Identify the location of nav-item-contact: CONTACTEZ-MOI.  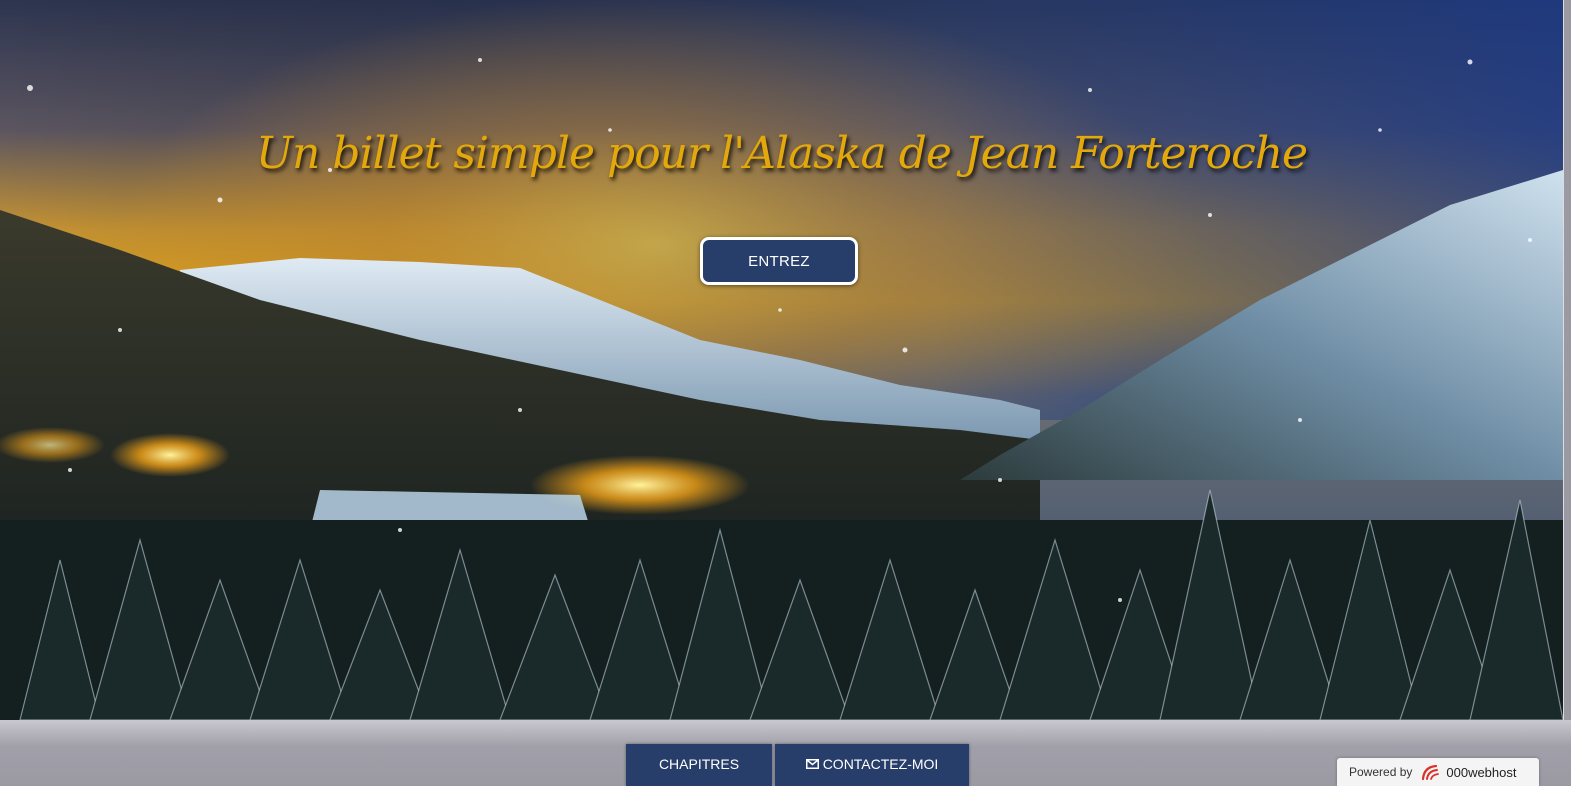
(872, 765).